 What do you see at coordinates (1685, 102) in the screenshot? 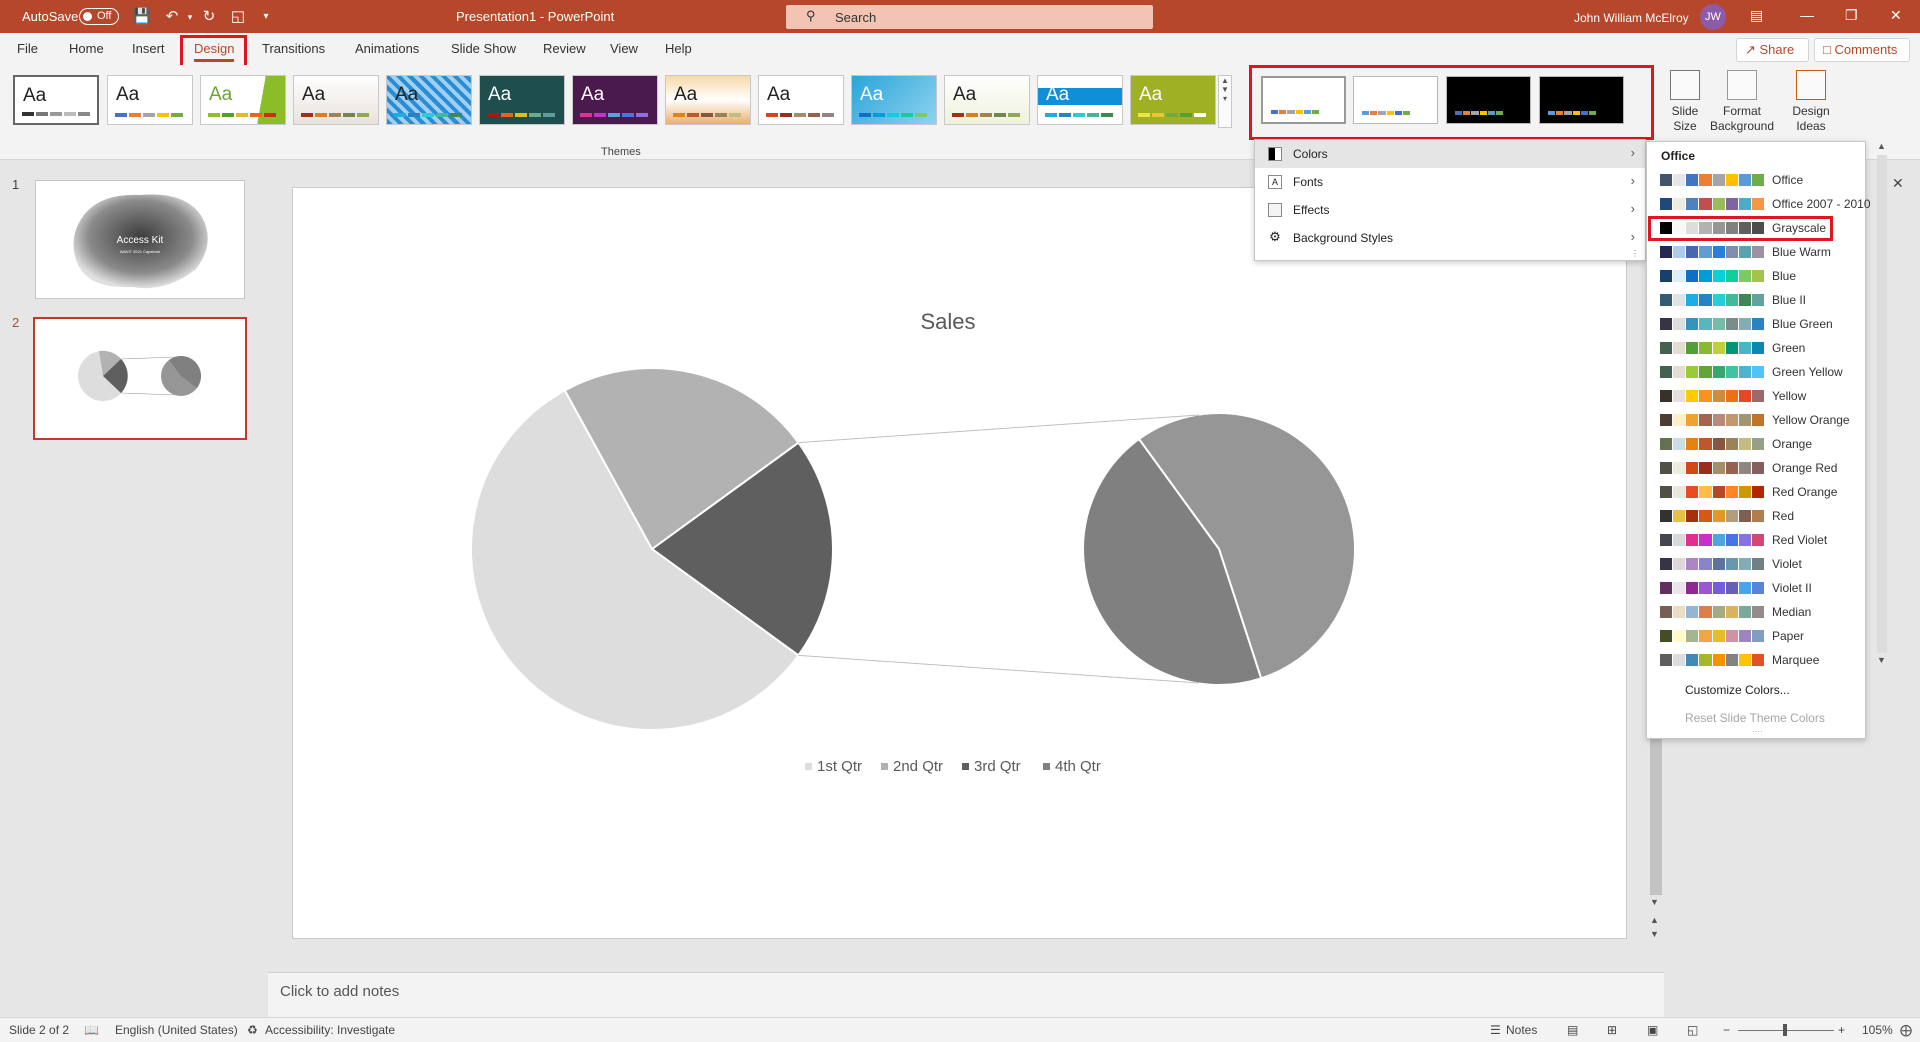
I see `slide-size-button: Slide Size` at bounding box center [1685, 102].